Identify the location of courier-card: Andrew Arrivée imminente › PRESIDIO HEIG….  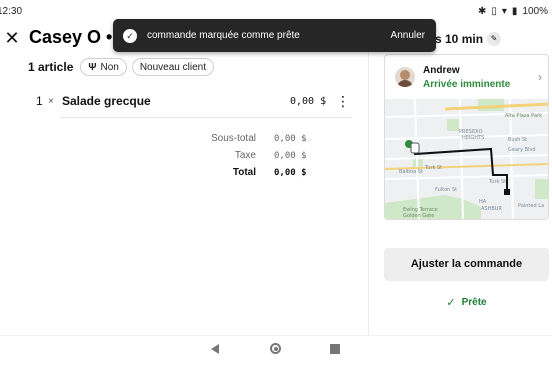
(466, 137).